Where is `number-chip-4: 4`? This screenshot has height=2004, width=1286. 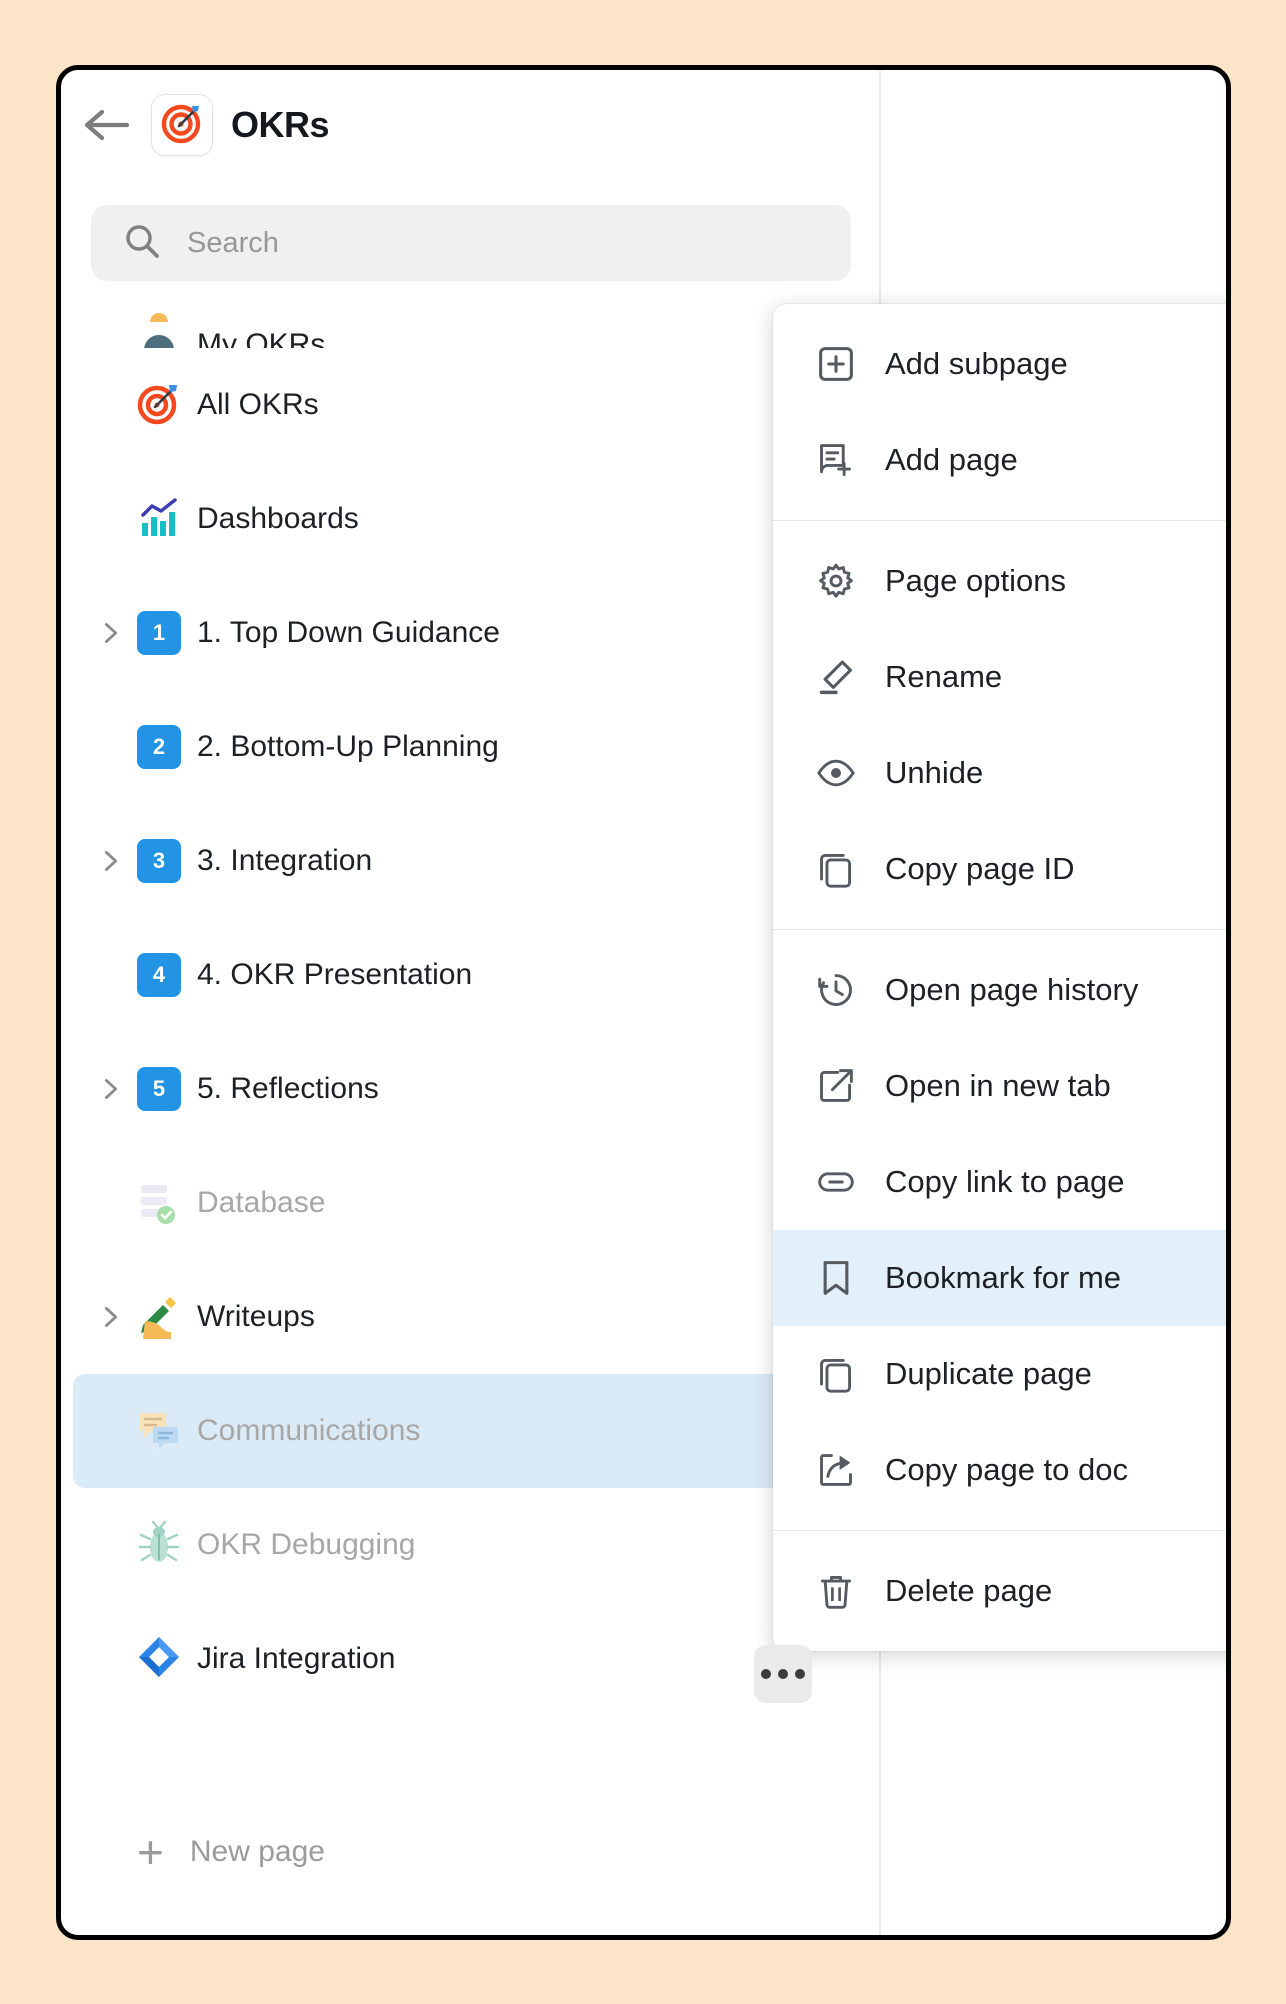 number-chip-4: 4 is located at coordinates (159, 975).